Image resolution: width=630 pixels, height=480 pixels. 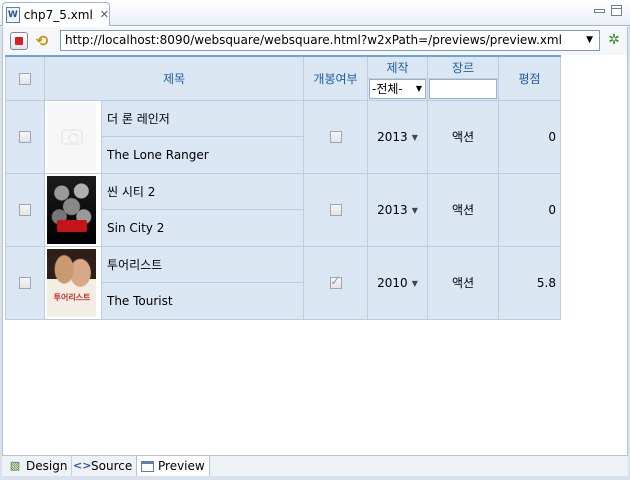 I want to click on camera-placeholder-icon, so click(x=71, y=136).